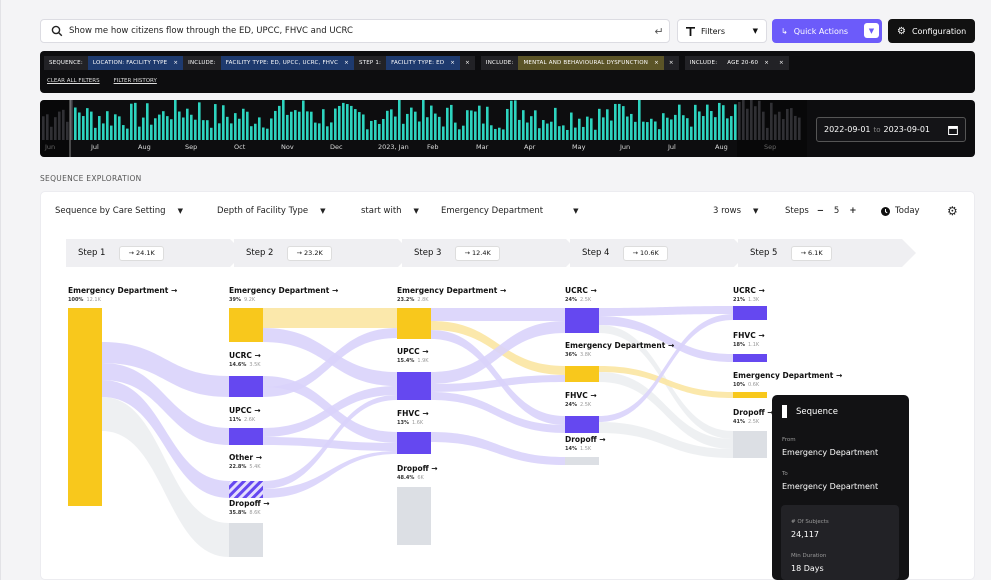  What do you see at coordinates (66, 63) in the screenshot?
I see `filter-chip: SEQUENCE:` at bounding box center [66, 63].